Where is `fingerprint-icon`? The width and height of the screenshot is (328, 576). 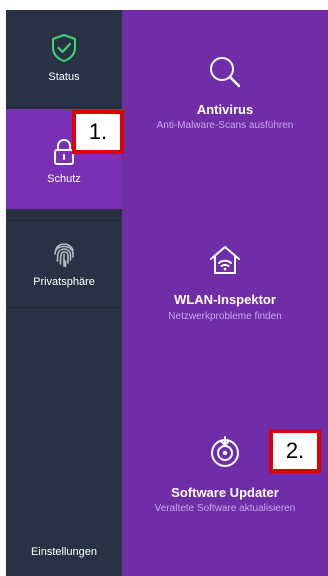
fingerprint-icon is located at coordinates (64, 255).